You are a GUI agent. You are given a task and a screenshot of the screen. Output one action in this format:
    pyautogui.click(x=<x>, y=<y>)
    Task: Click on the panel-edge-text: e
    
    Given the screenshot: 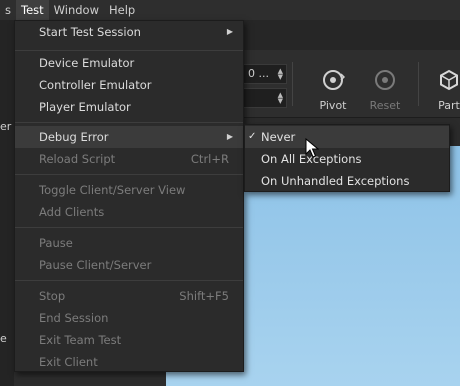 What is the action you would take?
    pyautogui.click(x=3, y=338)
    